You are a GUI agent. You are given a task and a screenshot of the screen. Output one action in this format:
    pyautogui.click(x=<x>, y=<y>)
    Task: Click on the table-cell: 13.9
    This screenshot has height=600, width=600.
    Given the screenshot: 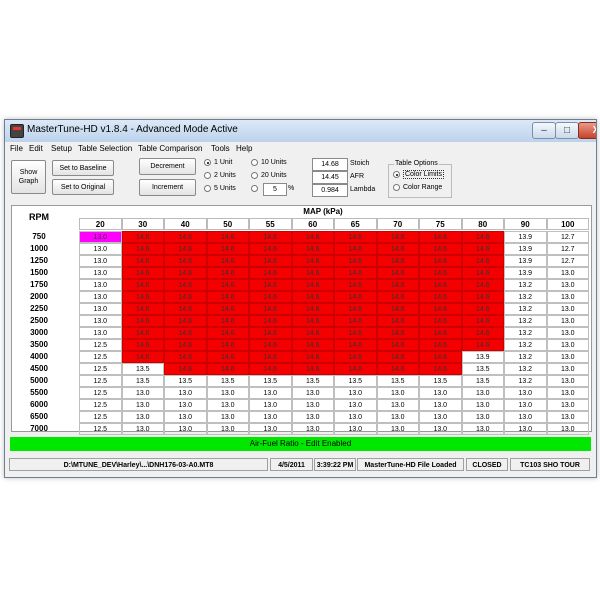 What is the action you would take?
    pyautogui.click(x=525, y=273)
    